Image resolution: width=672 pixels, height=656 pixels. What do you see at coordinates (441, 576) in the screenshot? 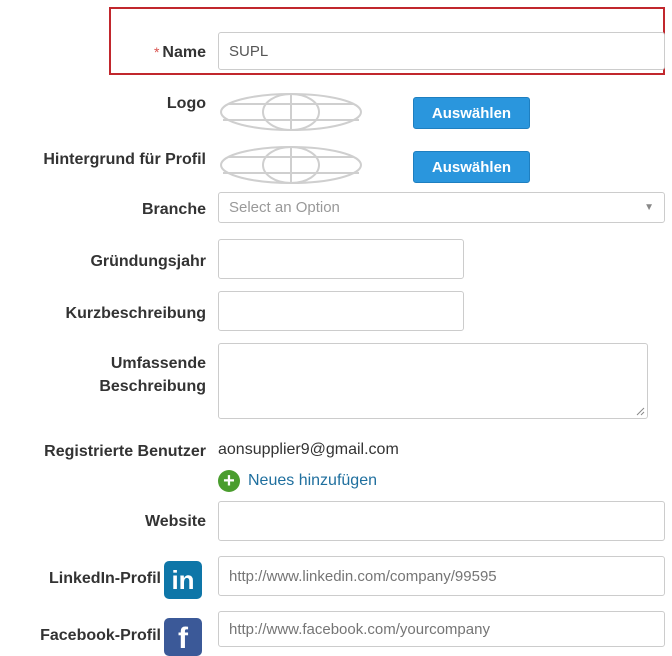
I see `linkedin-input` at bounding box center [441, 576].